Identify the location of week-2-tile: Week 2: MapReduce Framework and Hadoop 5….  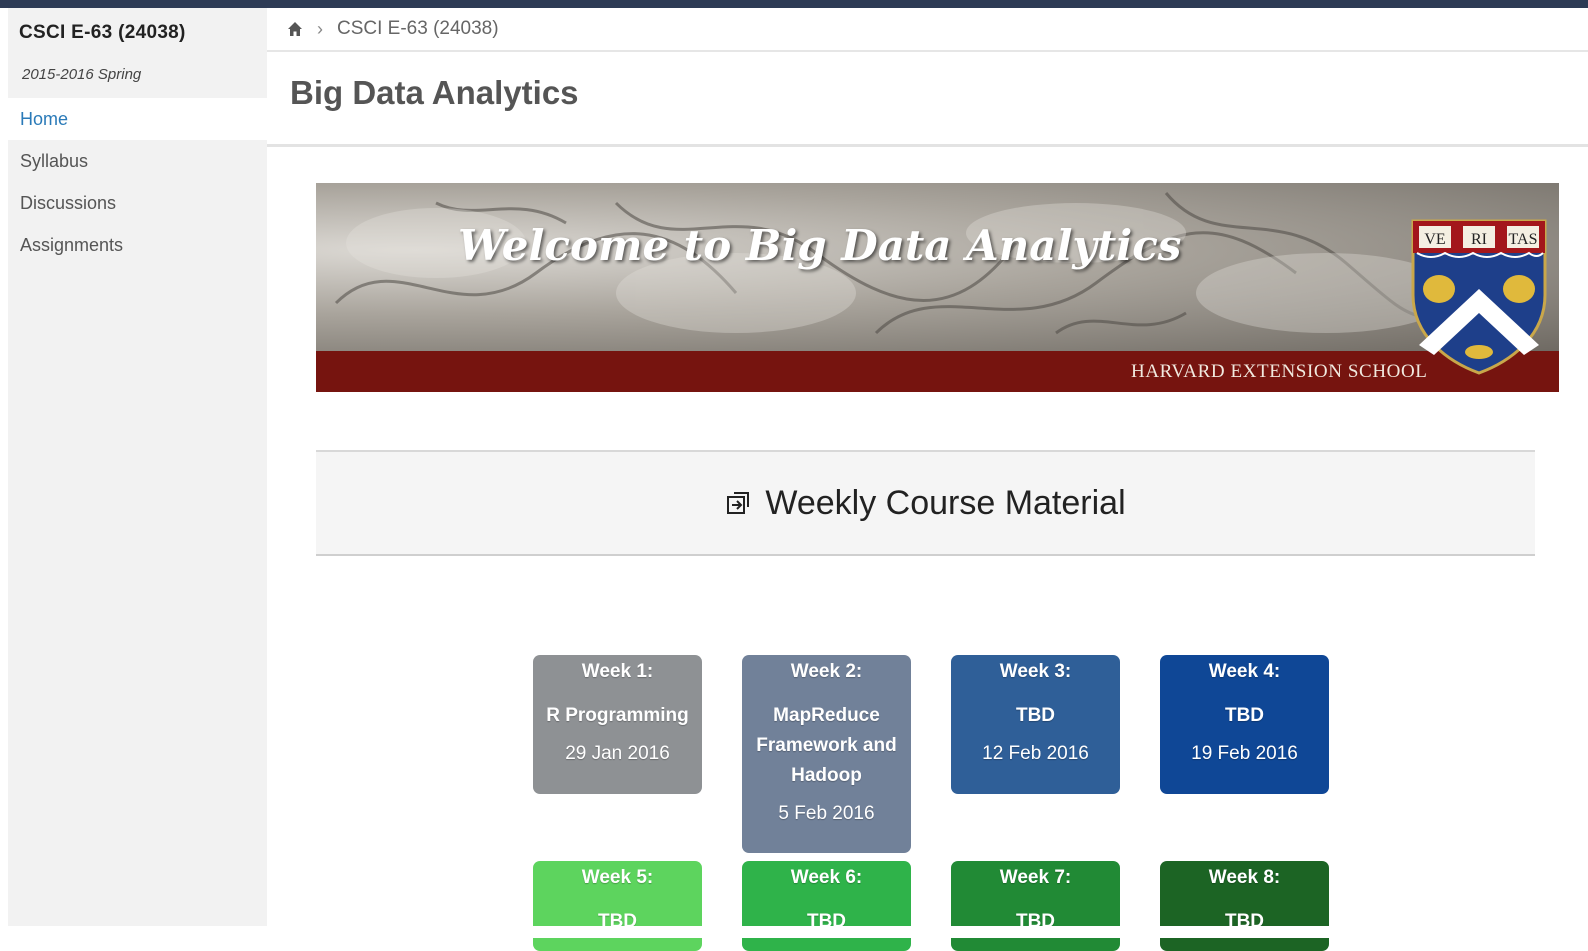
(826, 754).